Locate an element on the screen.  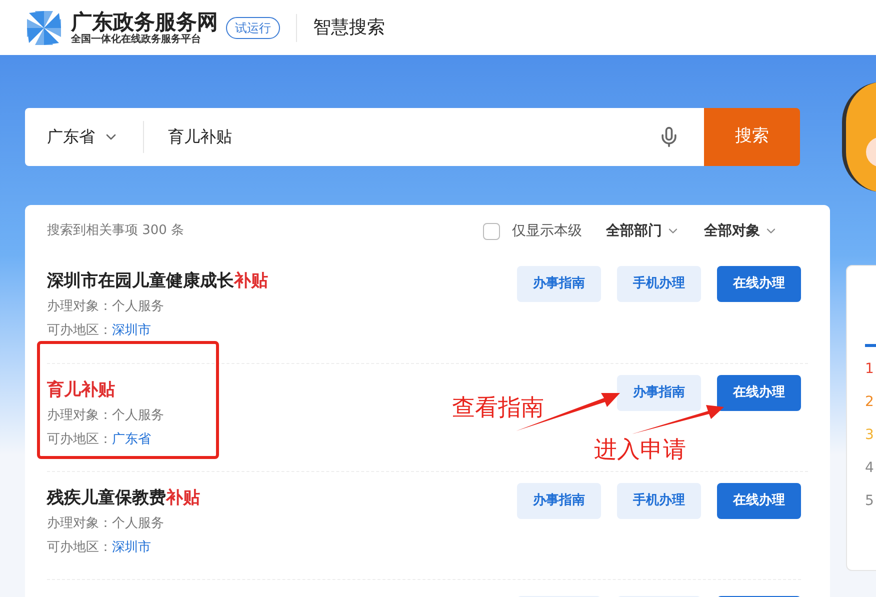
rank-number: 3 is located at coordinates (870, 435).